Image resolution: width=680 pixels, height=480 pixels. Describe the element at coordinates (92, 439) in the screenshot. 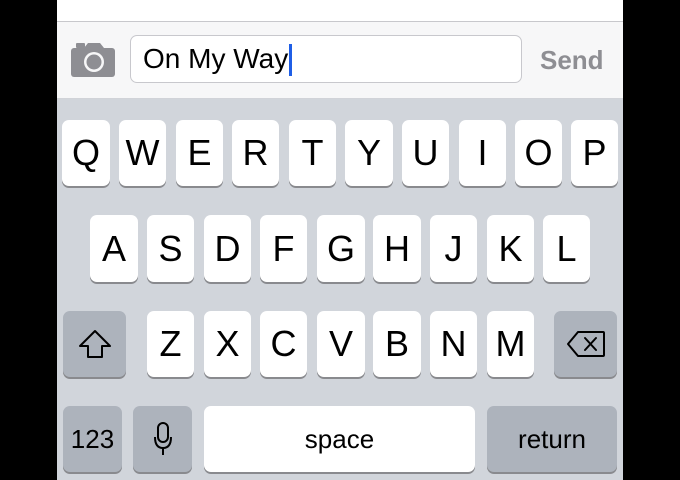

I see `numbers-key: 123` at that location.